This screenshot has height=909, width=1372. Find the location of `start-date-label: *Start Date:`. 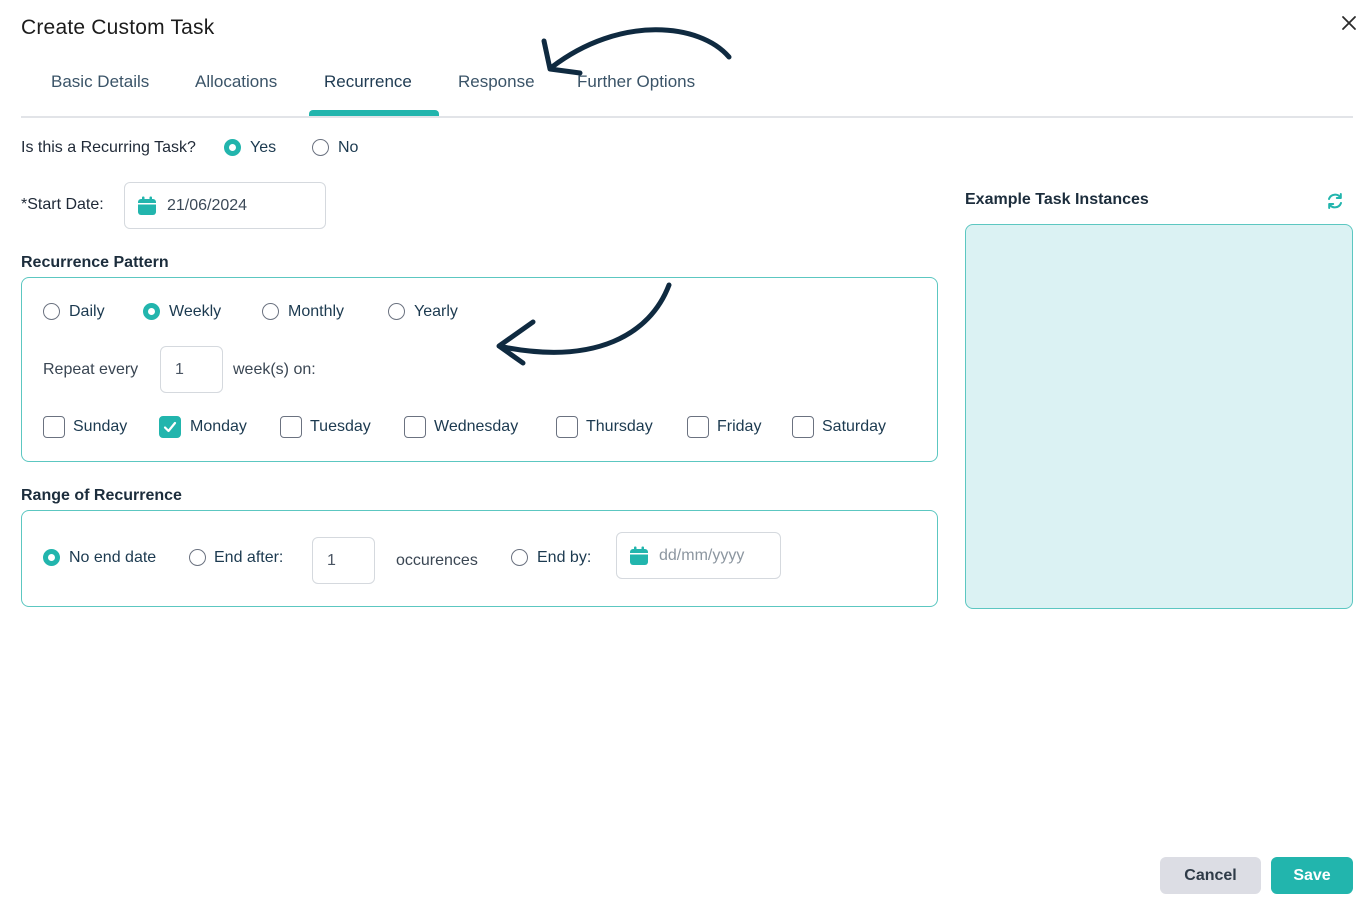

start-date-label: *Start Date: is located at coordinates (62, 204).